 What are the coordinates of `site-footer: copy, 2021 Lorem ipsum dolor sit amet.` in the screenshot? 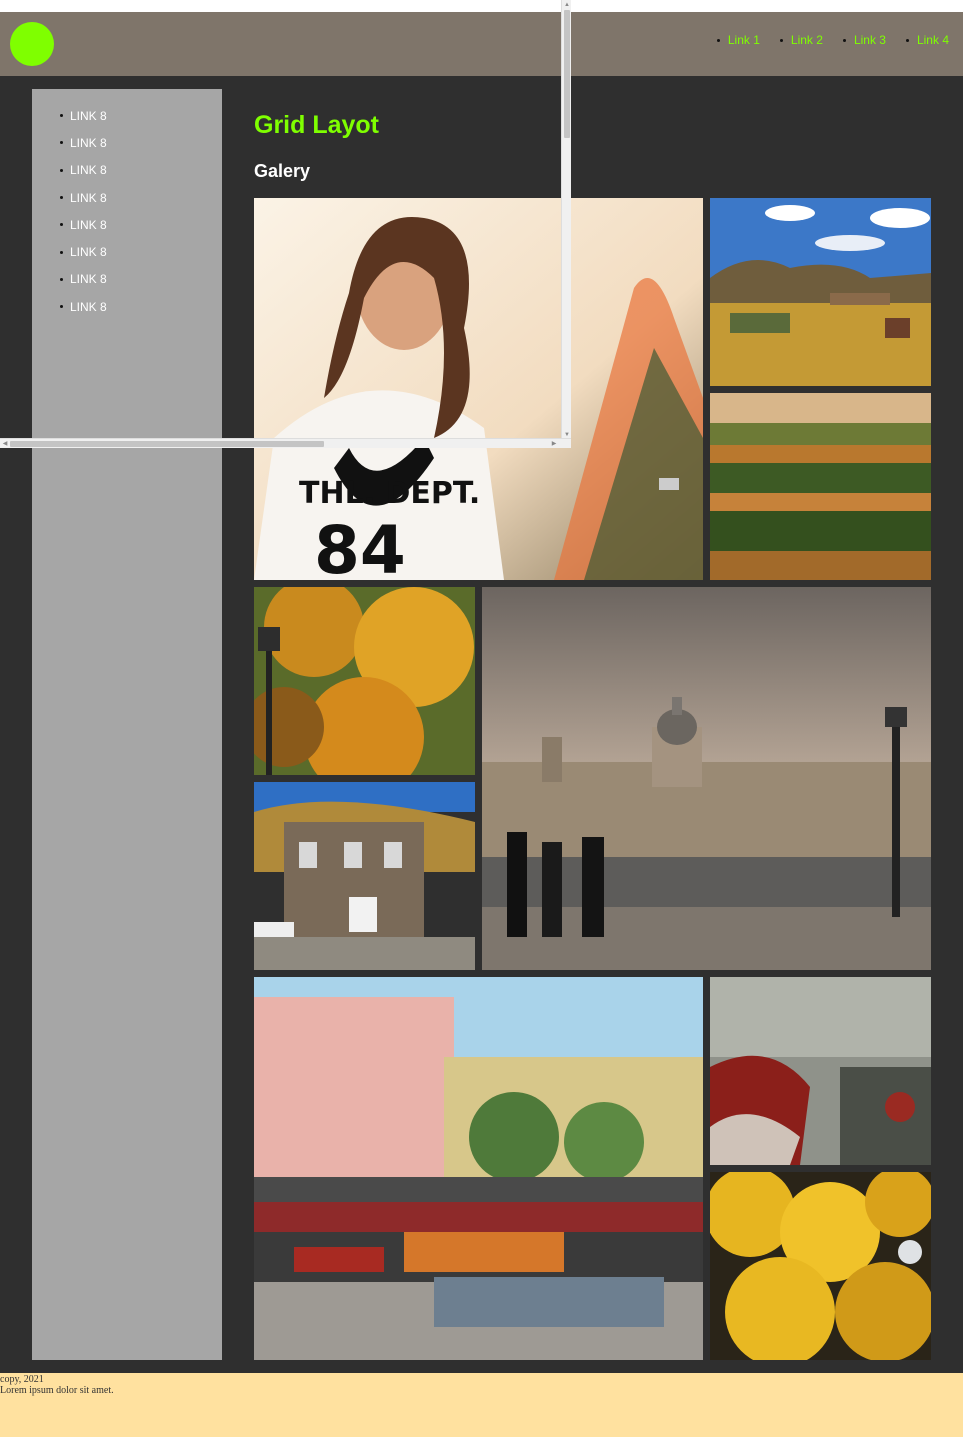 It's located at (481, 1405).